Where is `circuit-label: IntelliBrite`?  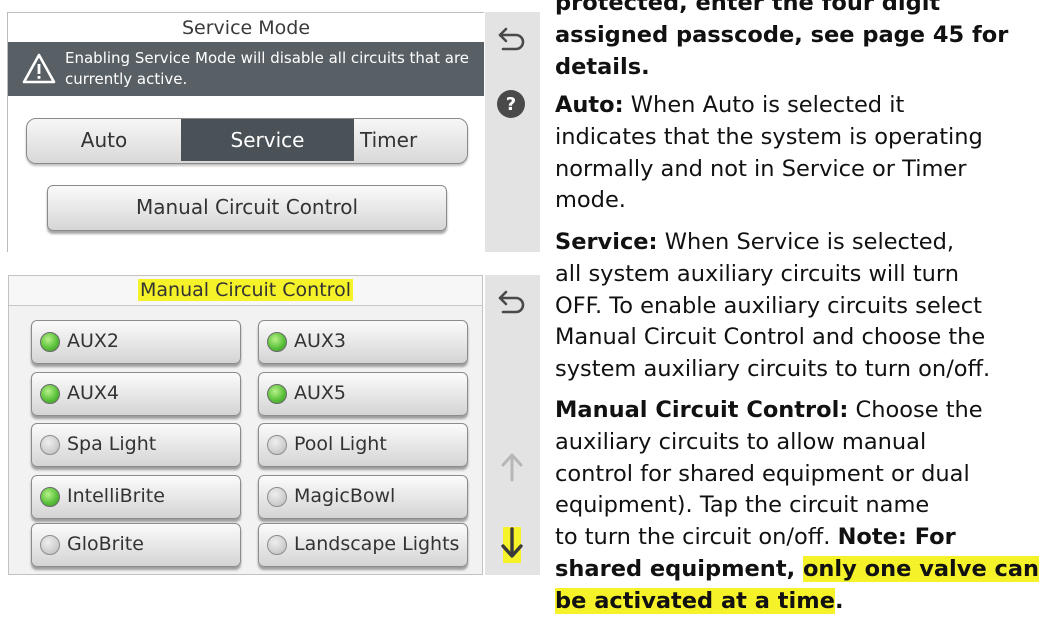
circuit-label: IntelliBrite is located at coordinates (116, 496).